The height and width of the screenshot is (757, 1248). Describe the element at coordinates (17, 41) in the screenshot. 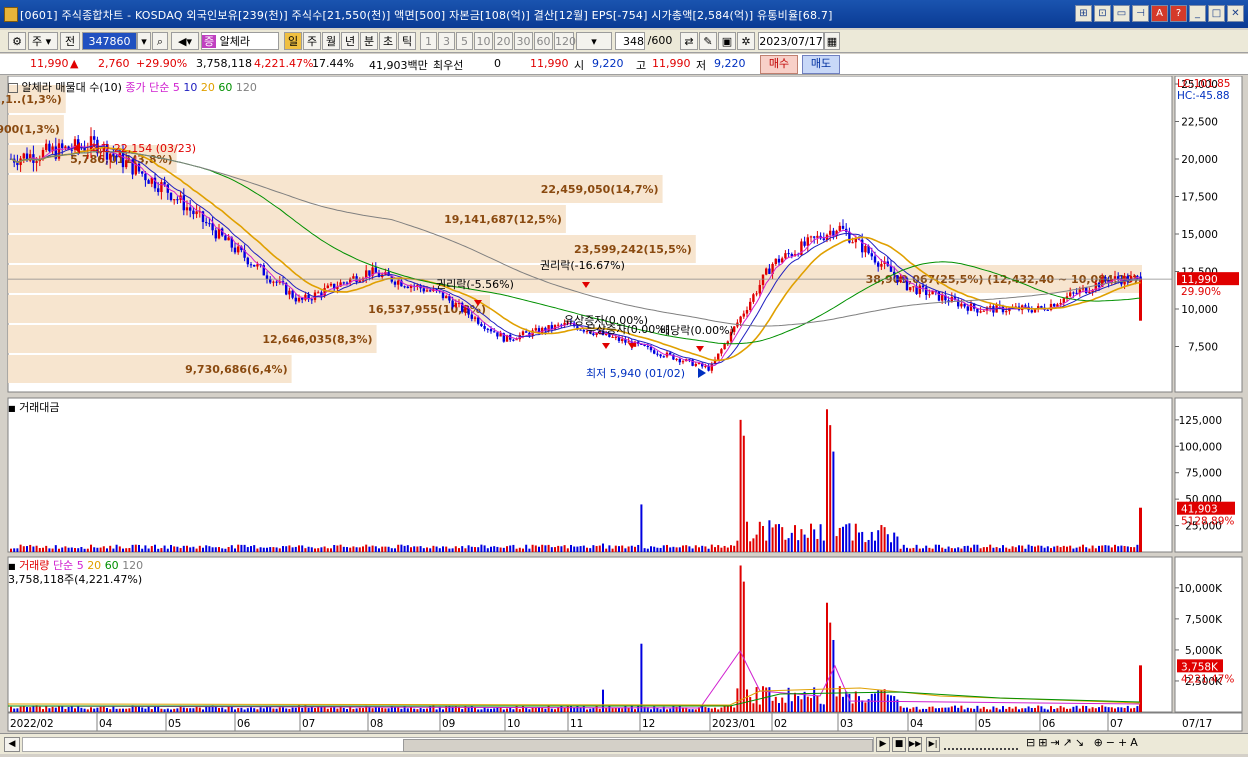

I see `settings-icon: ⚙` at that location.